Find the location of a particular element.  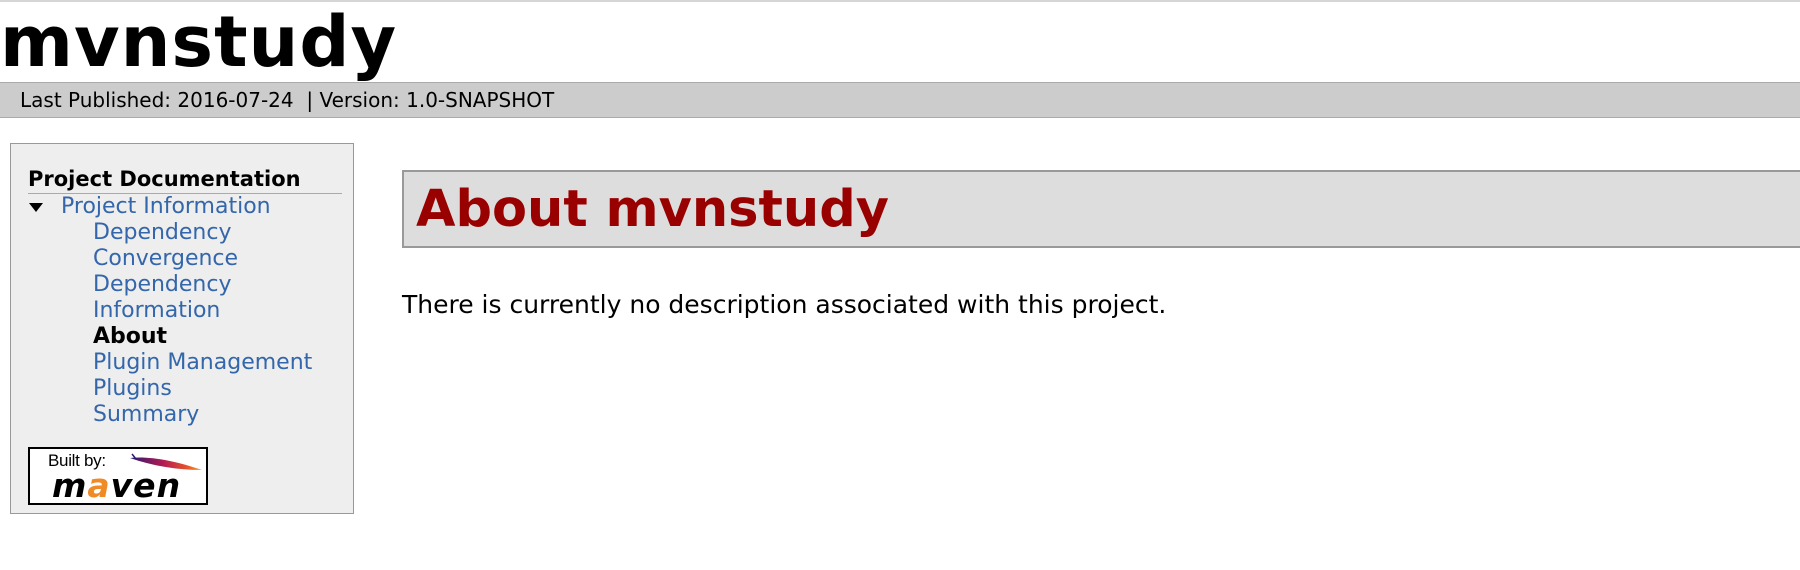

site-title: mvnstudy is located at coordinates (199, 42).